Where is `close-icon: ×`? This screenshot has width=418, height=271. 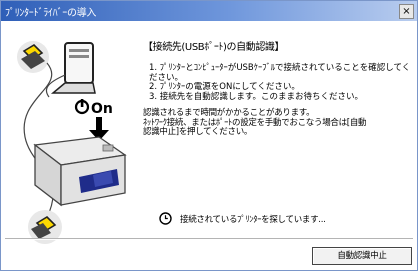 close-icon: × is located at coordinates (406, 11).